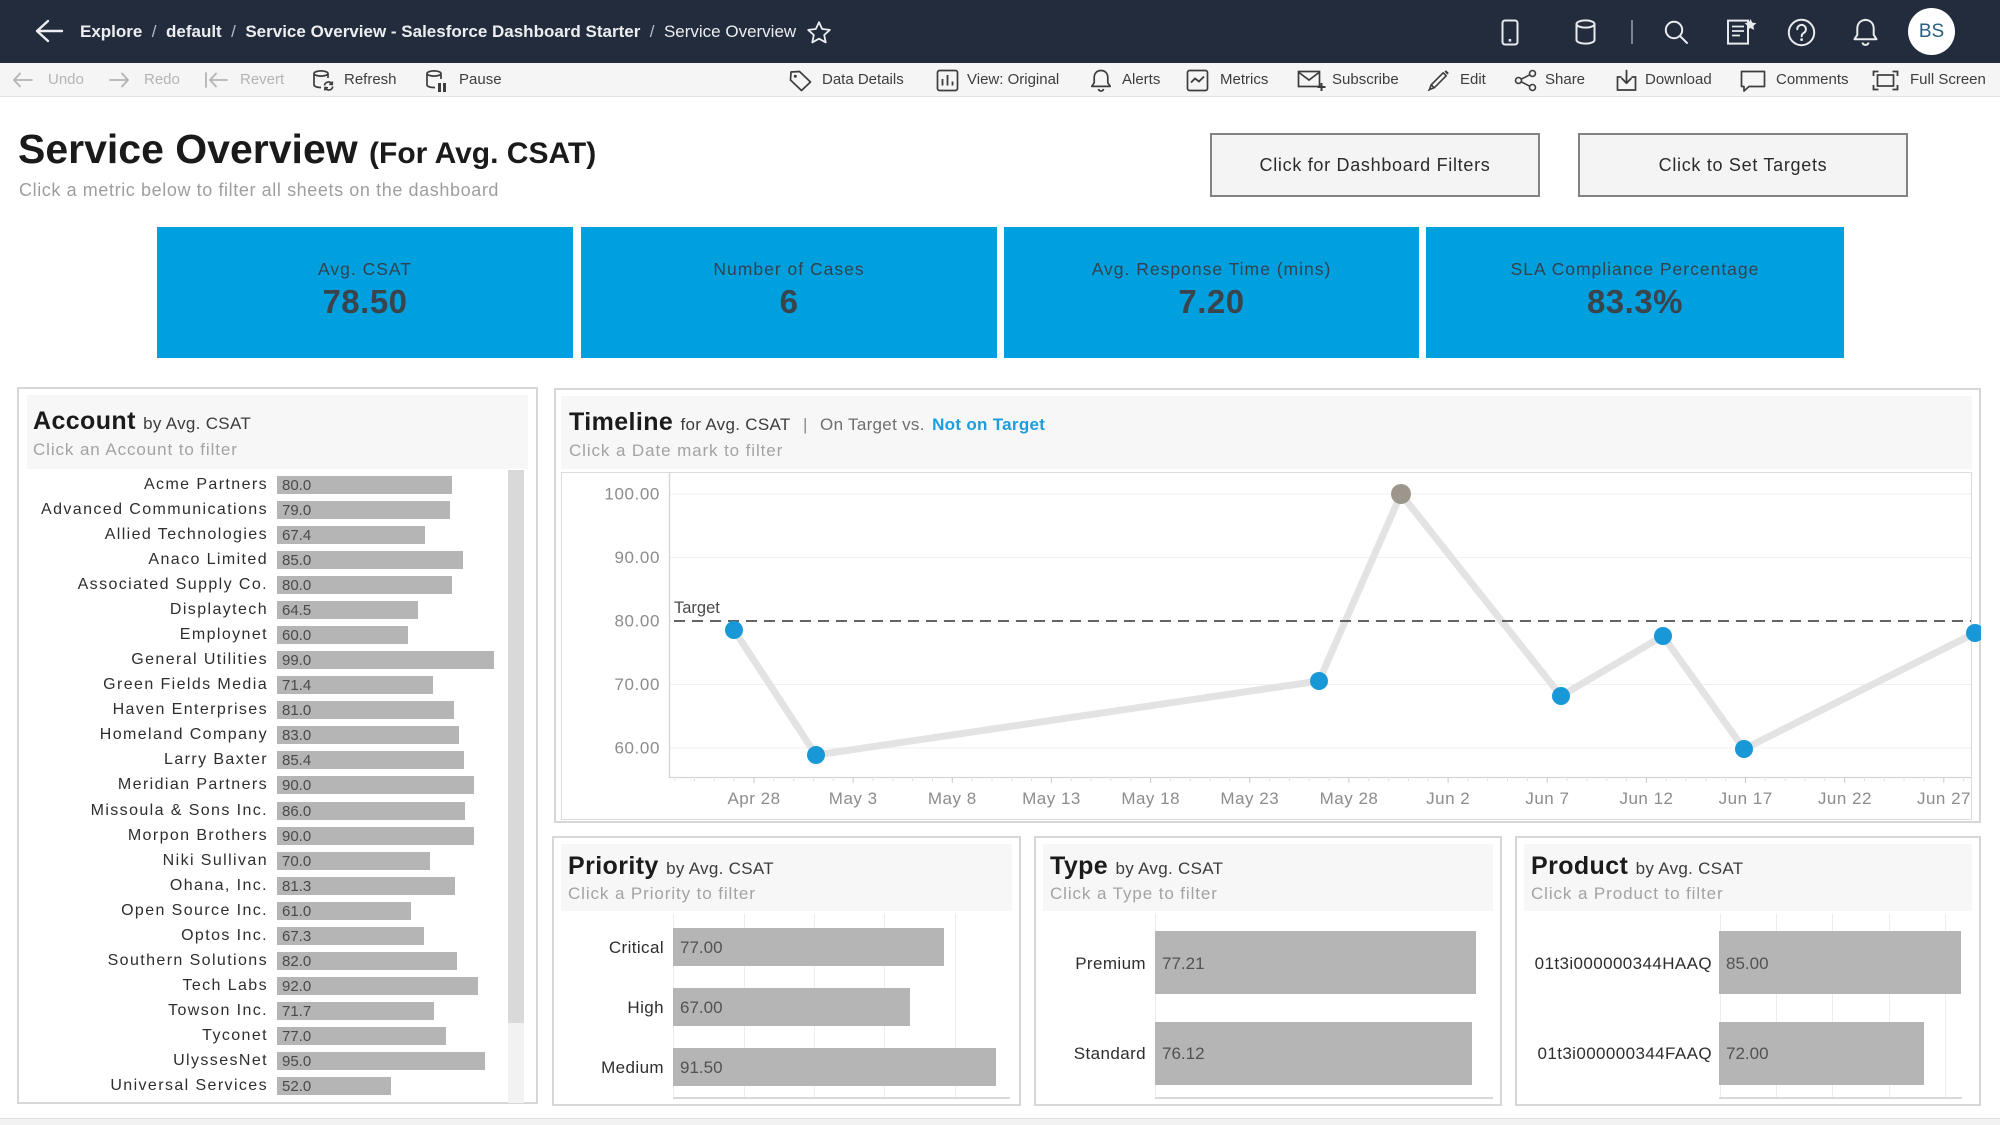 The image size is (2000, 1125). Describe the element at coordinates (697, 608) in the screenshot. I see `svg-text: Target` at that location.